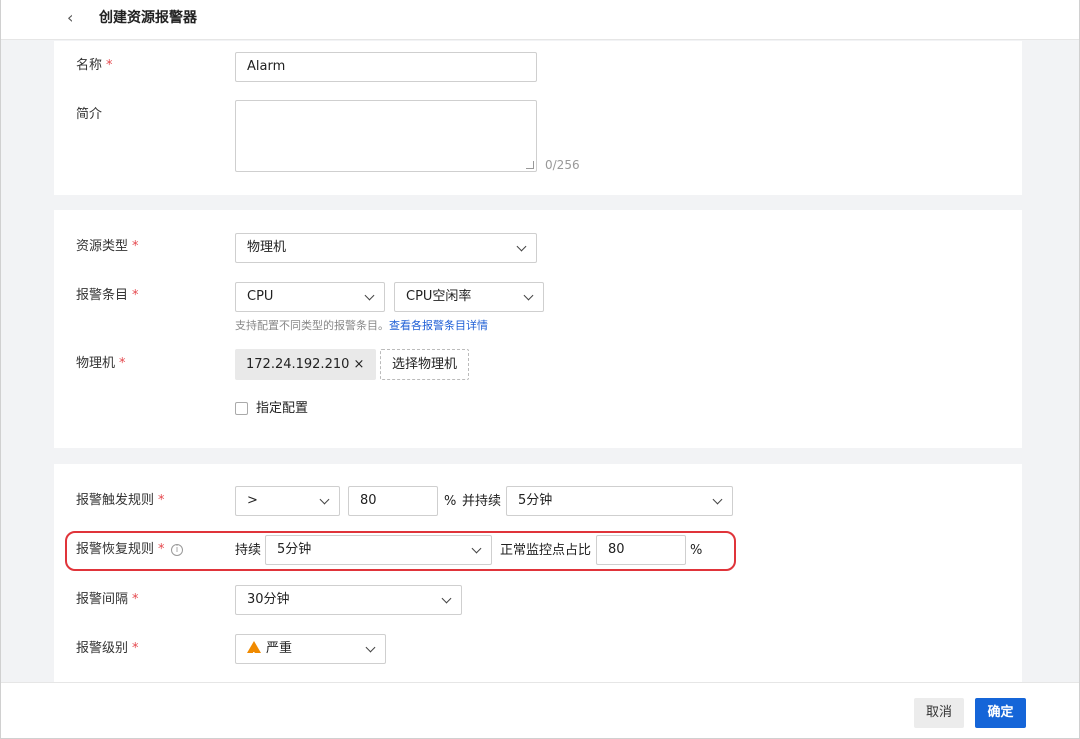 This screenshot has width=1080, height=739. What do you see at coordinates (562, 165) in the screenshot?
I see `desc-char-counter: 0/256` at bounding box center [562, 165].